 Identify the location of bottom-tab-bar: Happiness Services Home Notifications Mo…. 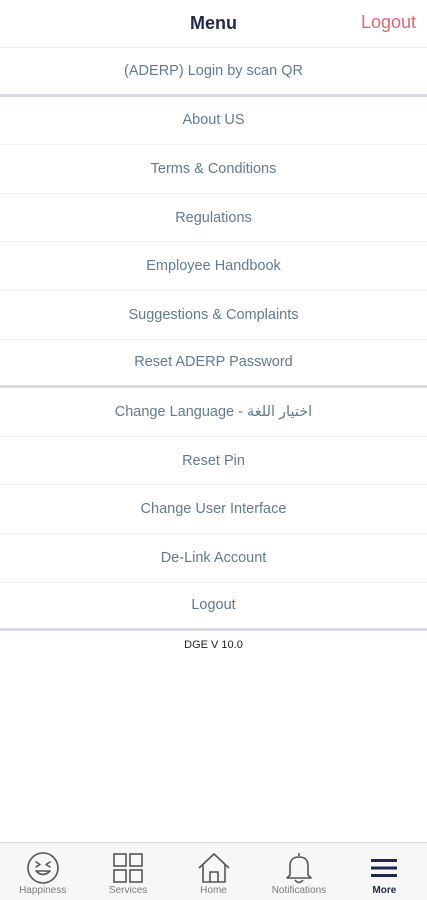
(213, 871).